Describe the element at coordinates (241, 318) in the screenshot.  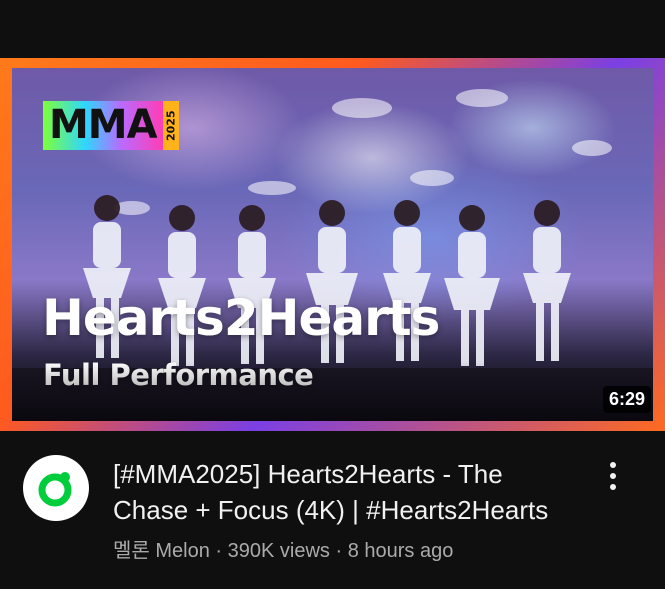
I see `thumbnail-headline: Hearts2Hearts` at that location.